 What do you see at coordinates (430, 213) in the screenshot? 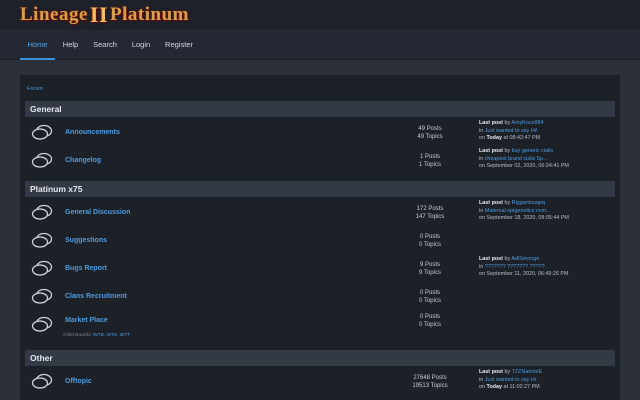
I see `board-stats: 172 Posts 147 Topics` at bounding box center [430, 213].